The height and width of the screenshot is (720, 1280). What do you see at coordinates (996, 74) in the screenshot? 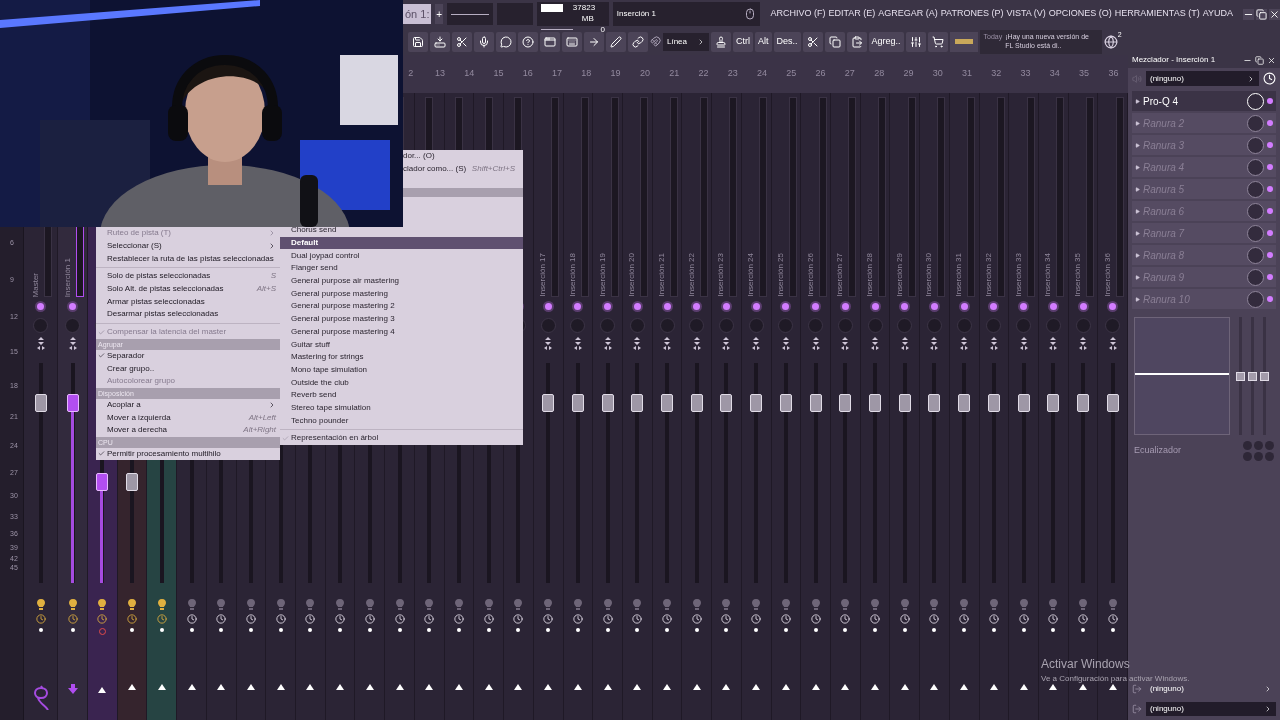
I see `ruler-number: 32` at bounding box center [996, 74].